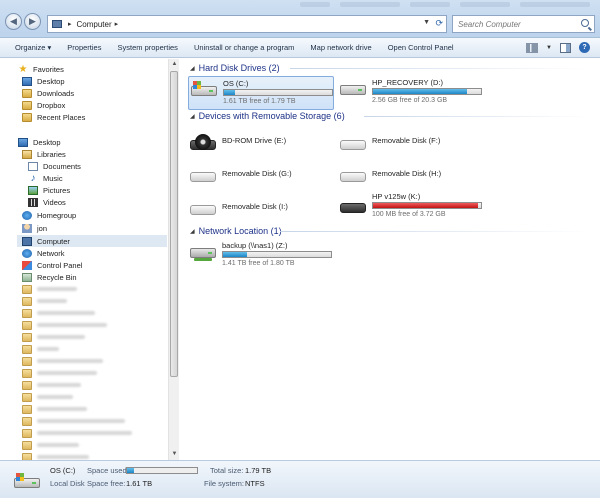  What do you see at coordinates (43, 253) in the screenshot?
I see `sidebar-item-network: Network` at bounding box center [43, 253].